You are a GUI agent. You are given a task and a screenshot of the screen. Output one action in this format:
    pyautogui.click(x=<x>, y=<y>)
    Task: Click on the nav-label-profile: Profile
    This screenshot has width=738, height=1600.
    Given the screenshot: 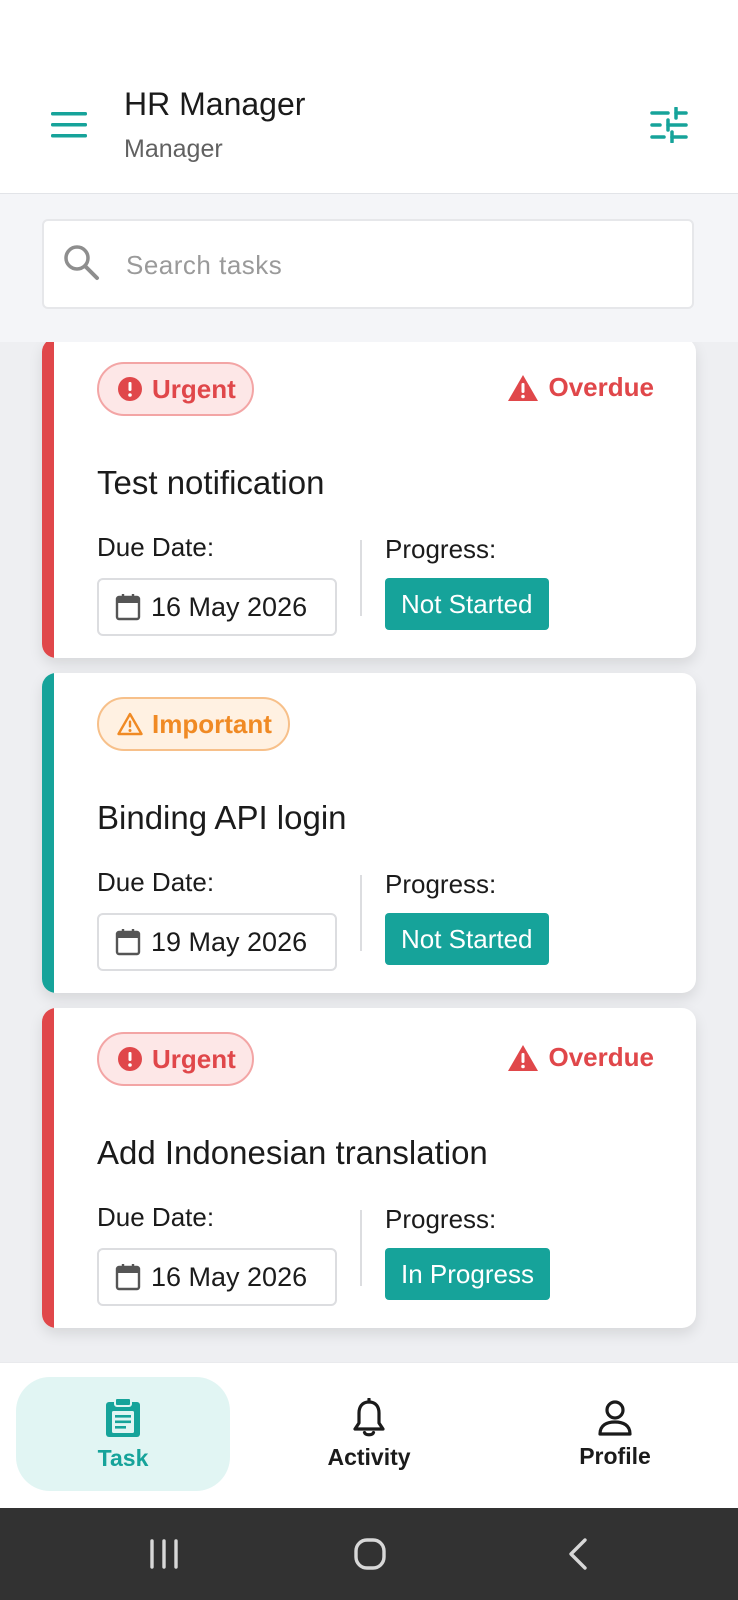 What is the action you would take?
    pyautogui.click(x=615, y=1455)
    